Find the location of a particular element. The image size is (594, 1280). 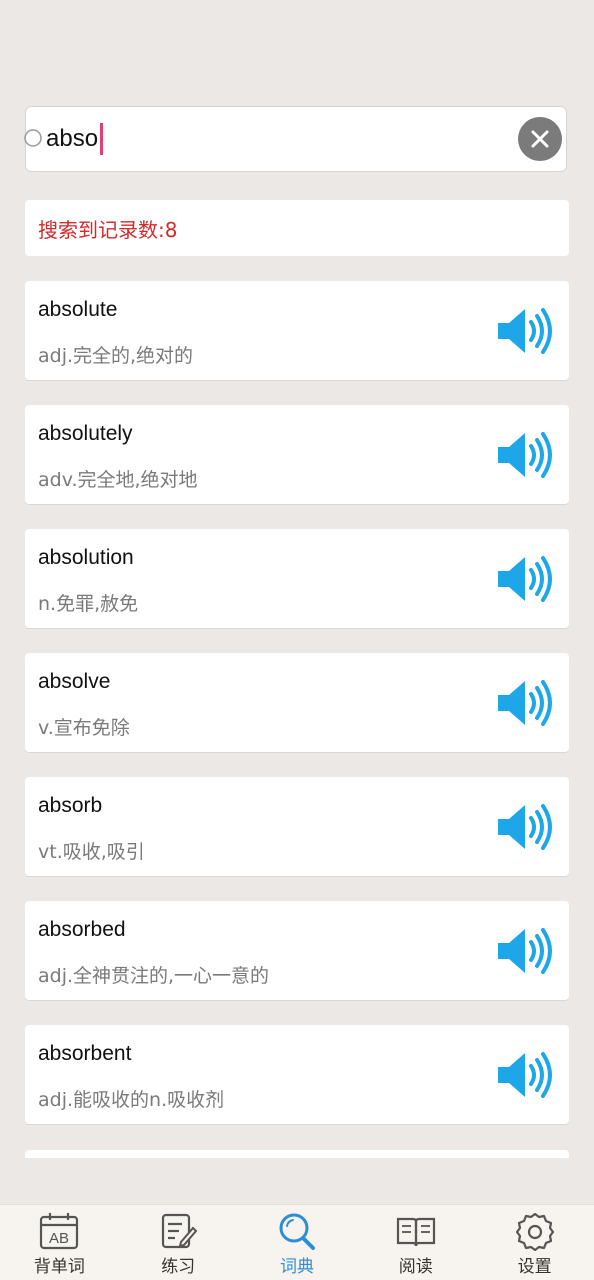

search-box: abso is located at coordinates (295, 139).